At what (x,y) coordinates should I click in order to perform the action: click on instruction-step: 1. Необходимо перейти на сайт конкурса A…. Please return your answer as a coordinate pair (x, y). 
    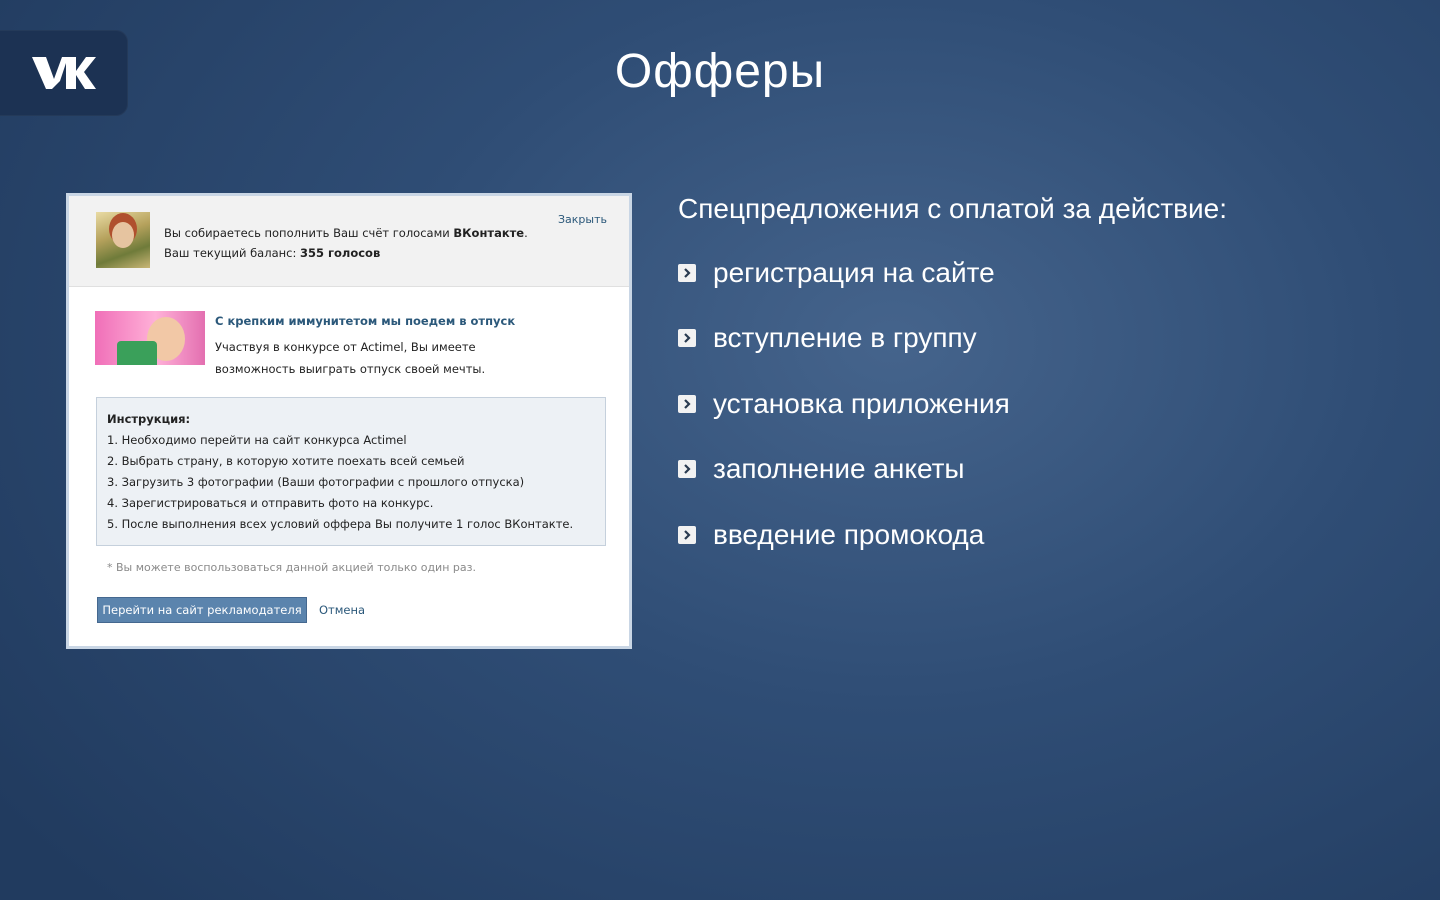
    Looking at the image, I should click on (257, 440).